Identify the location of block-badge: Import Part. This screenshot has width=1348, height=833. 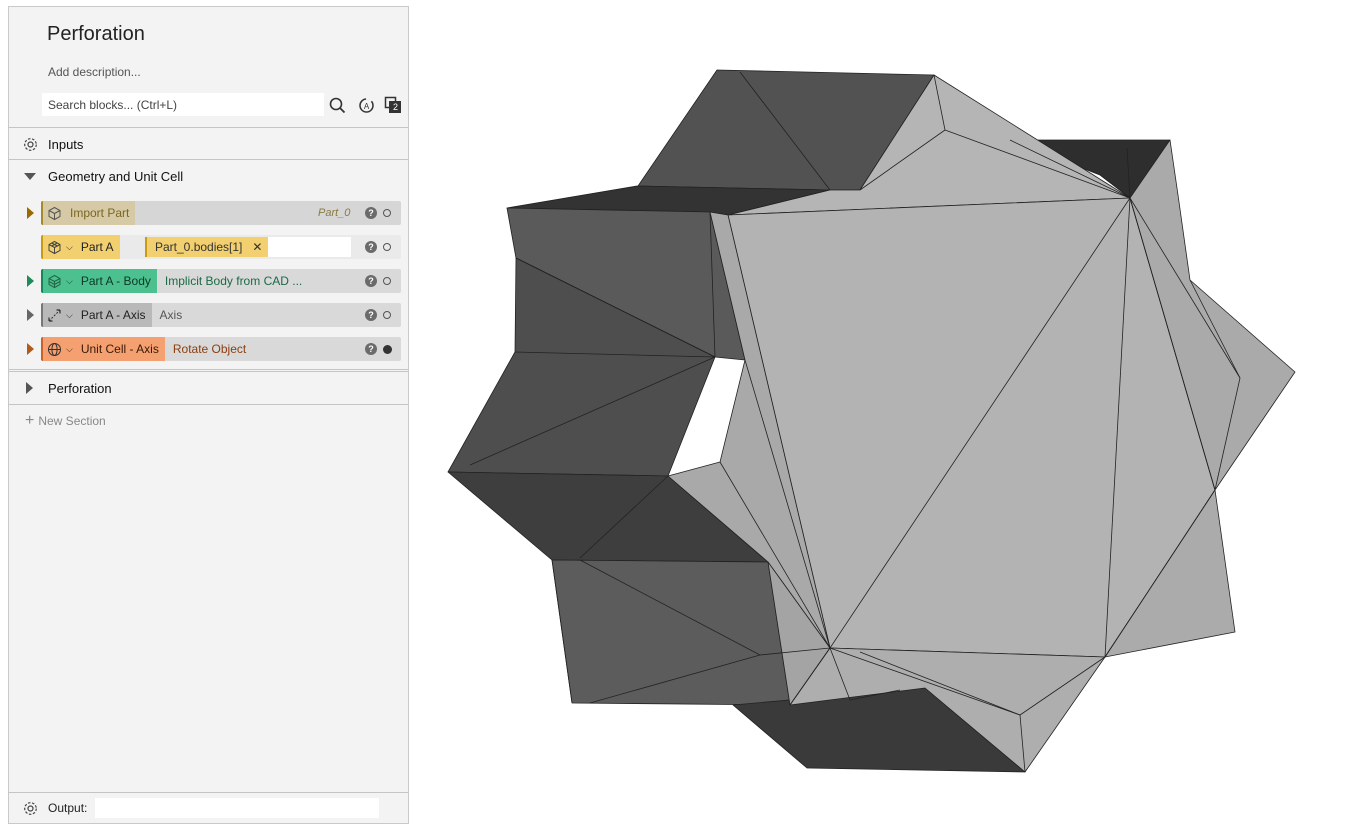
(88, 213).